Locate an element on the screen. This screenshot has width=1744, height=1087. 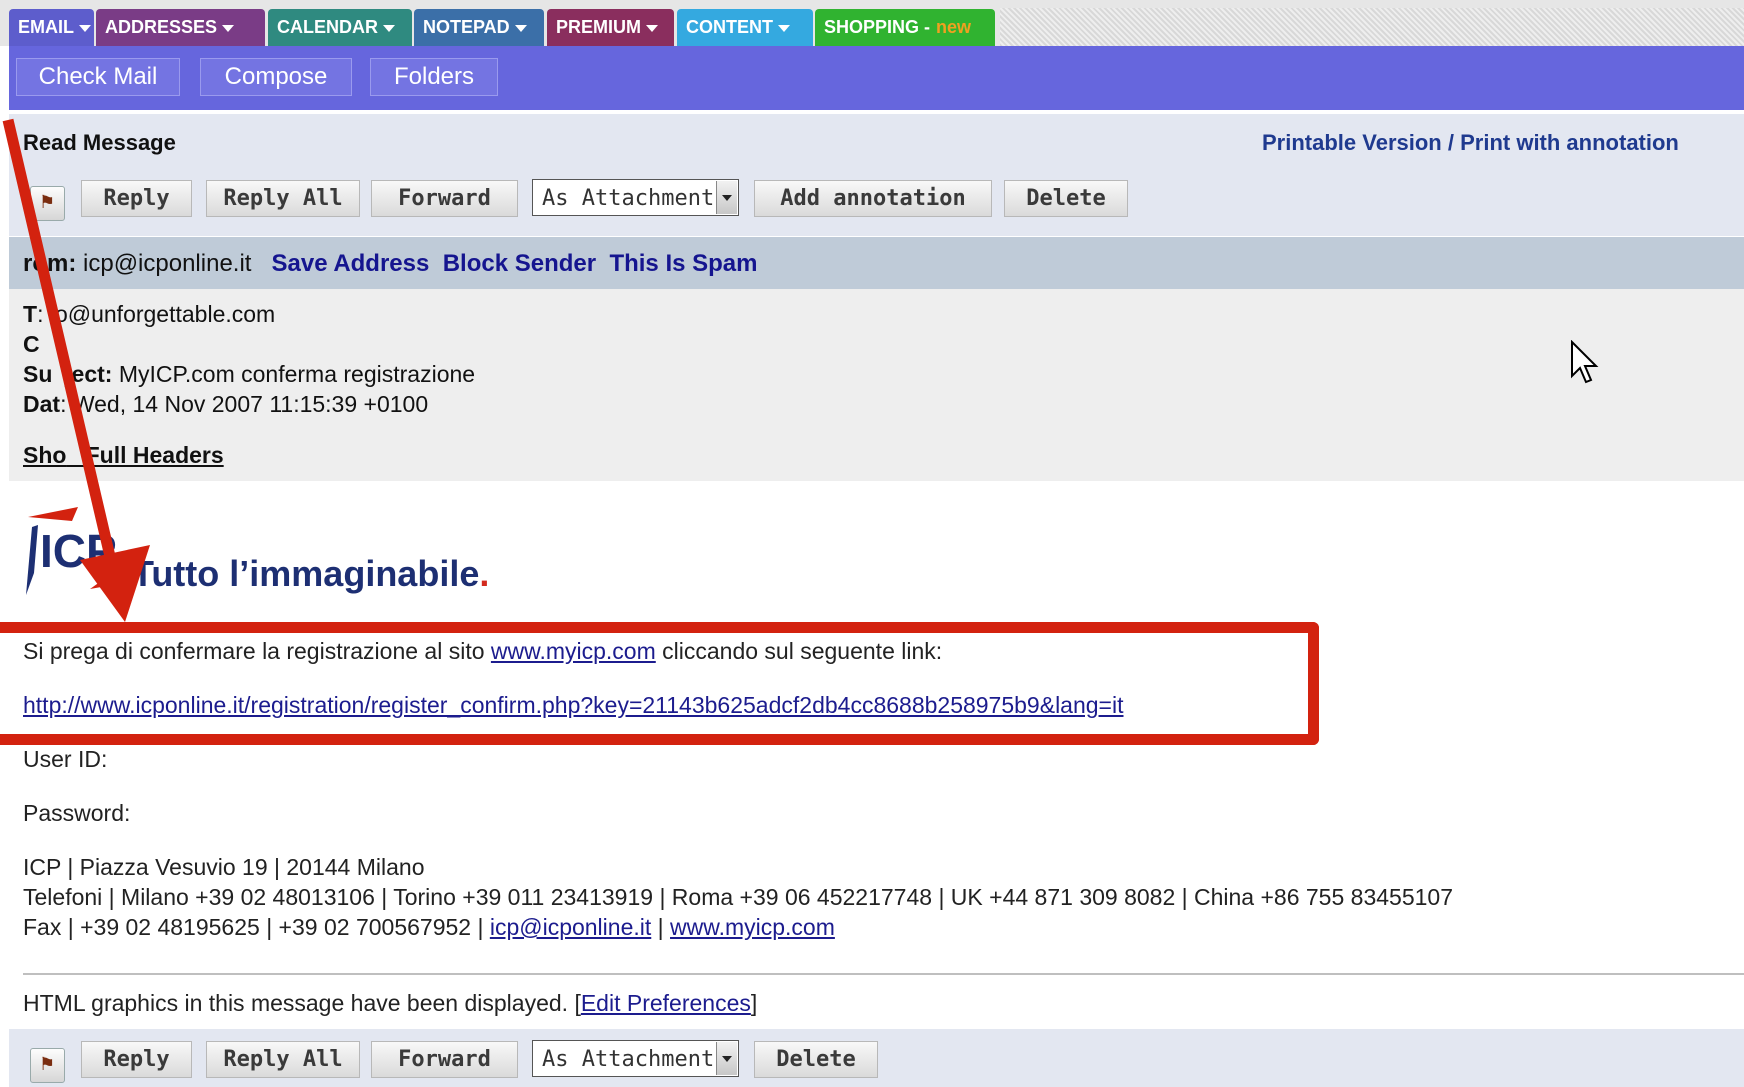
tab-label: PREMIUM is located at coordinates (598, 27).